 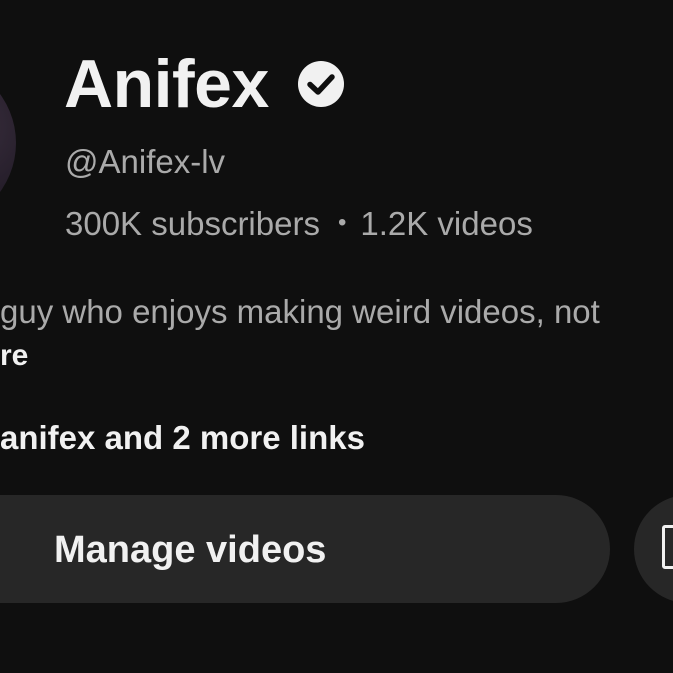 I want to click on subscriber-count: 300K subscribers, so click(x=192, y=223).